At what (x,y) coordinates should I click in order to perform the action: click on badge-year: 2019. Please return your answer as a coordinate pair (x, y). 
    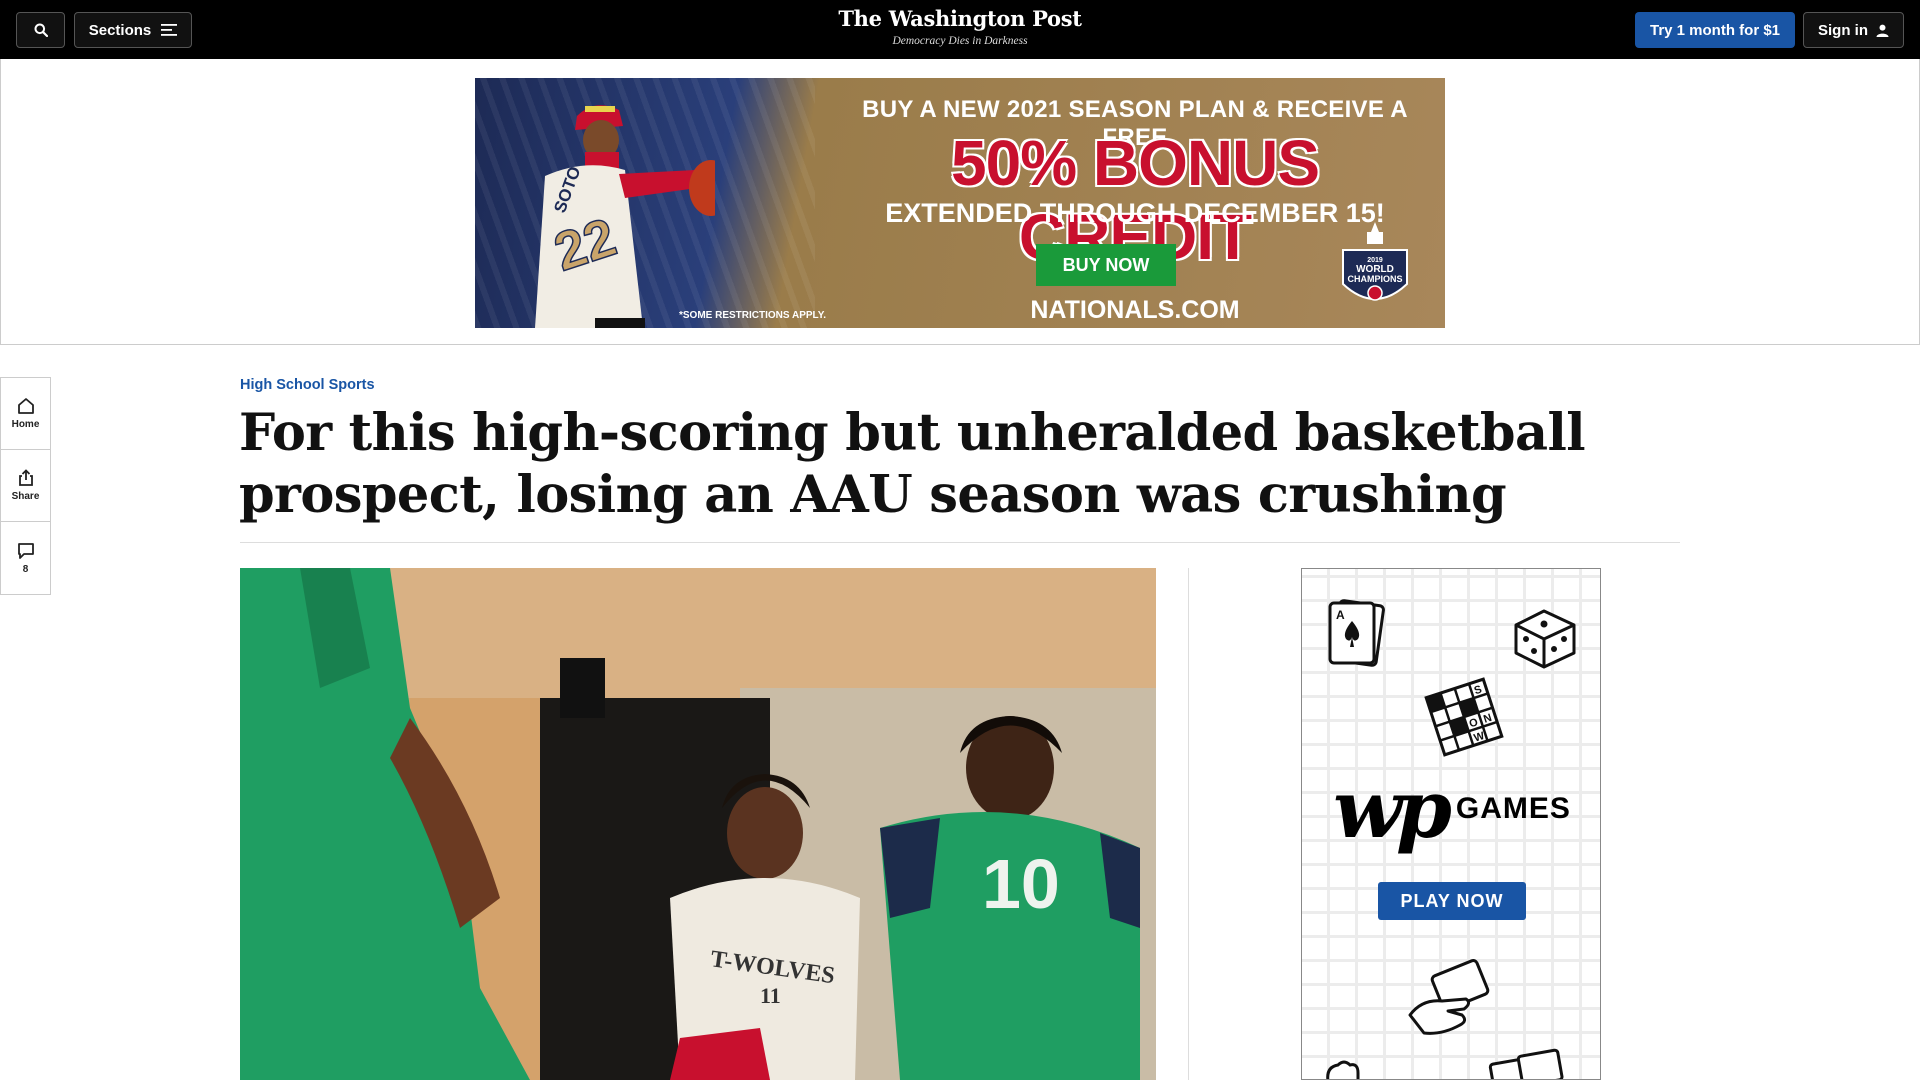
    Looking at the image, I should click on (1375, 260).